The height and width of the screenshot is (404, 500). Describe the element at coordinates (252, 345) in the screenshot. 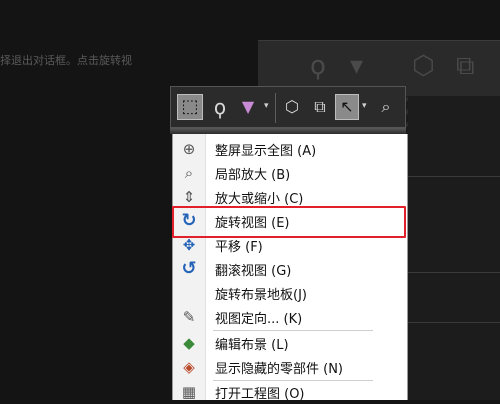

I see `menu-item-label: 编辑布景 (L)` at that location.